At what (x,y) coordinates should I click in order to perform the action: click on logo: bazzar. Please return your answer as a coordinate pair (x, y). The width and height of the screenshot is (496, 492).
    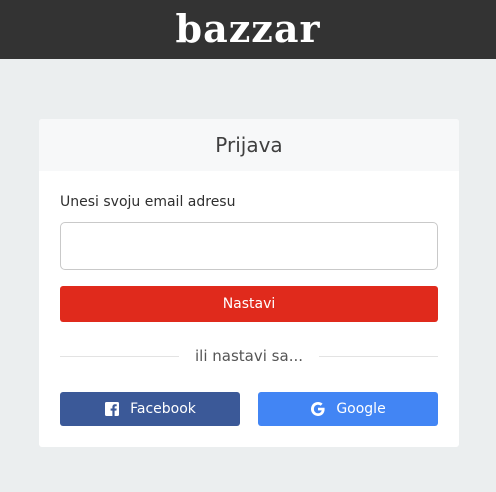
    Looking at the image, I should click on (248, 28).